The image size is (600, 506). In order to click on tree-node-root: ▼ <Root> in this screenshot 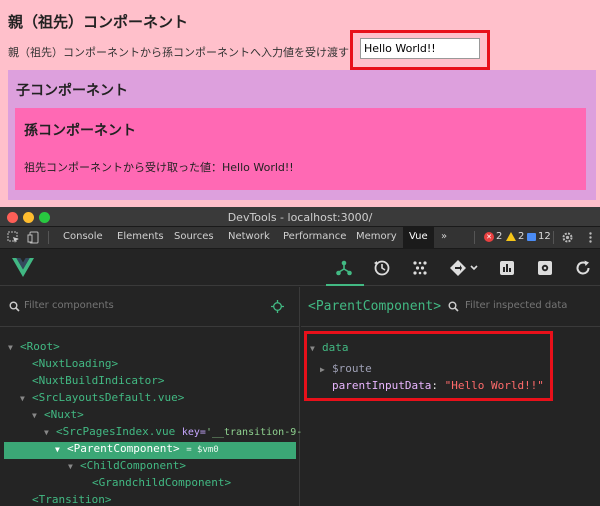, I will do `click(34, 348)`.